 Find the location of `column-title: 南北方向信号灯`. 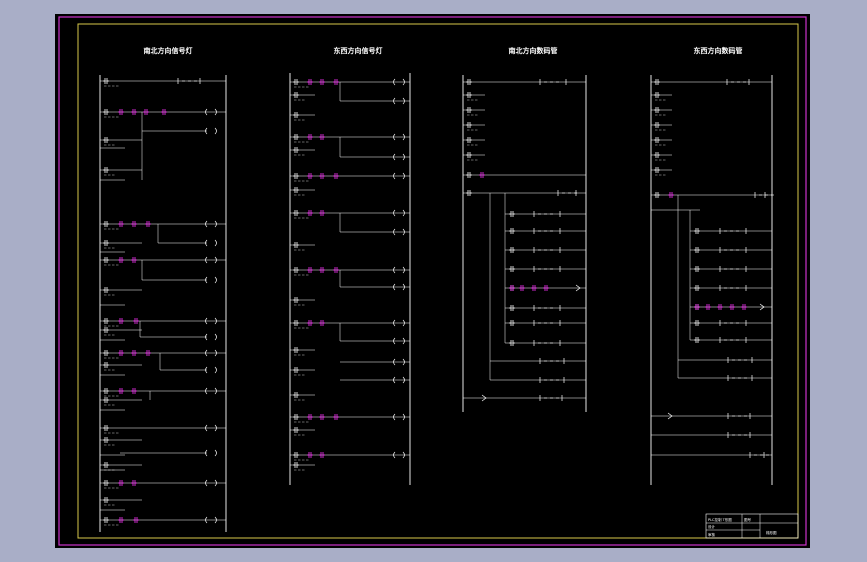

column-title: 南北方向信号灯 is located at coordinates (168, 50).